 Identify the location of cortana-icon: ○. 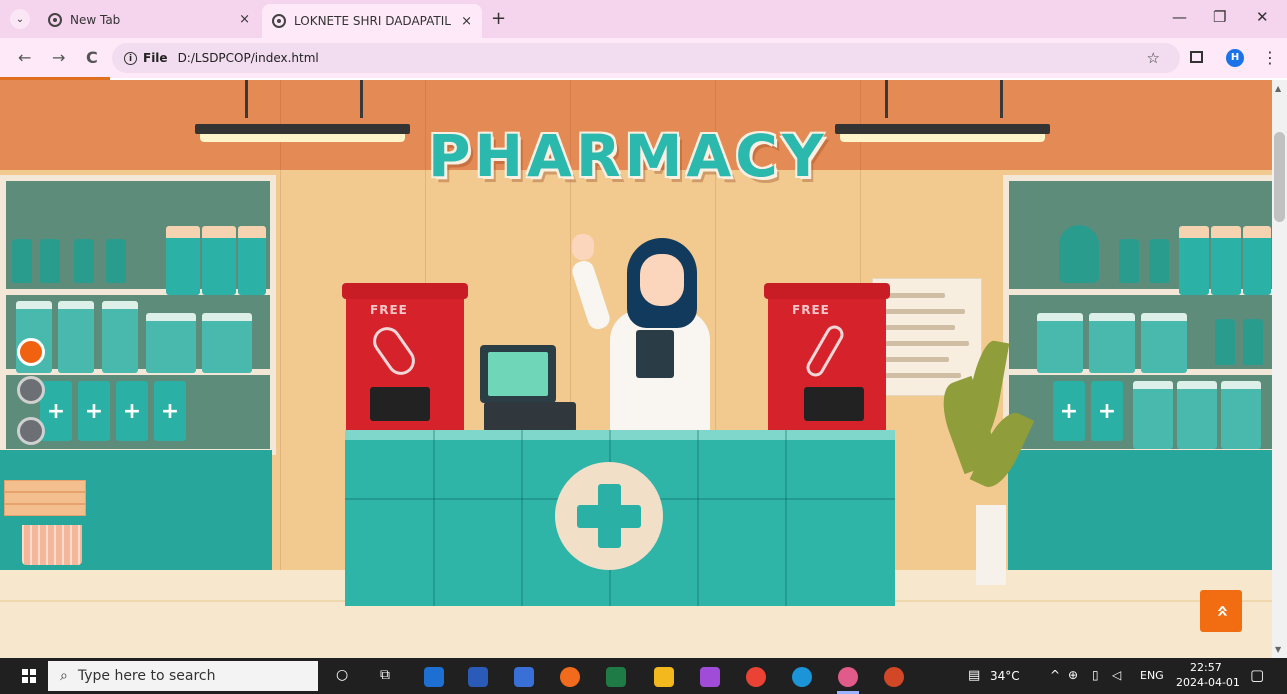
(342, 675).